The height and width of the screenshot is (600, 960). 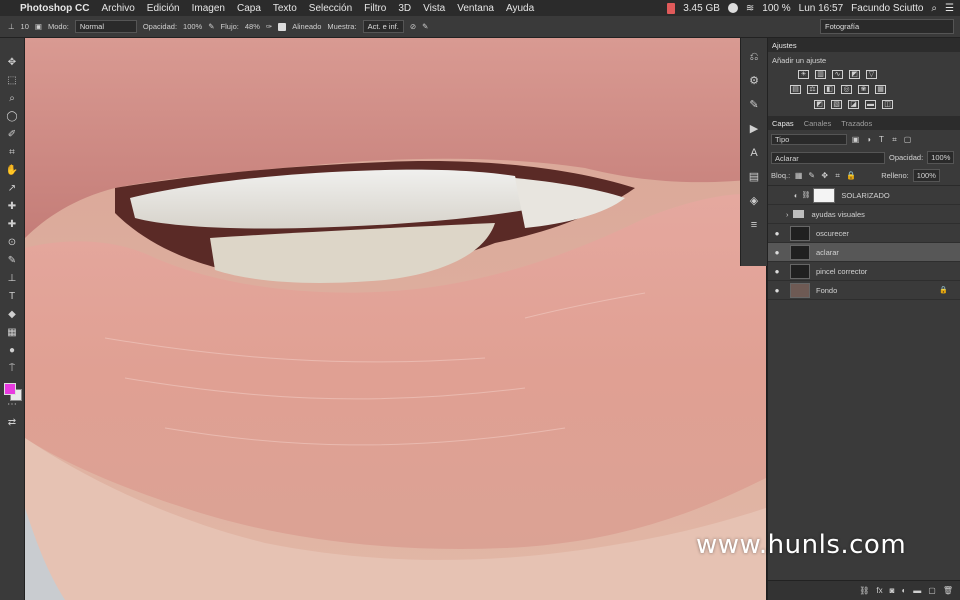 I want to click on clone-stamp-tool-icon: ⊥, so click(x=12, y=279).